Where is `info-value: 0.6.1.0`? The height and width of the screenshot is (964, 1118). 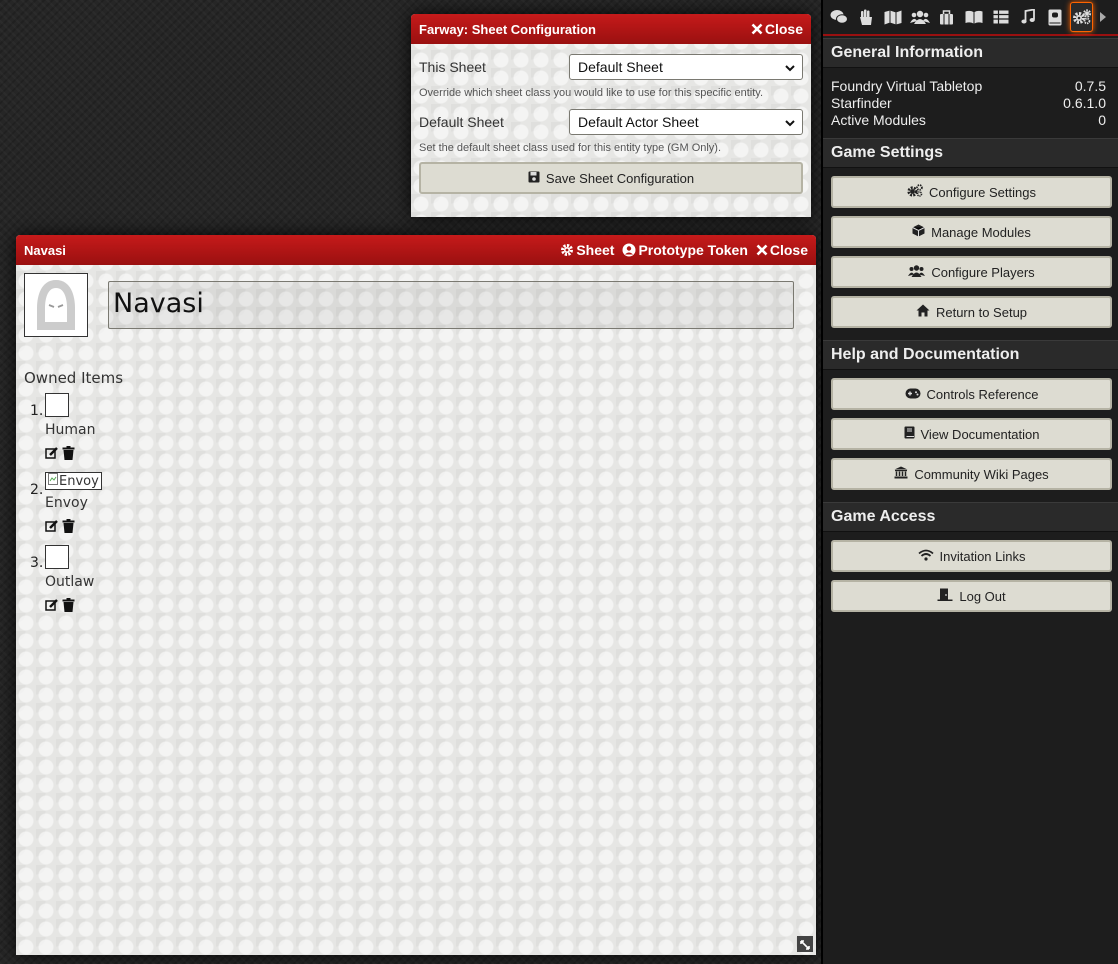
info-value: 0.6.1.0 is located at coordinates (1084, 103).